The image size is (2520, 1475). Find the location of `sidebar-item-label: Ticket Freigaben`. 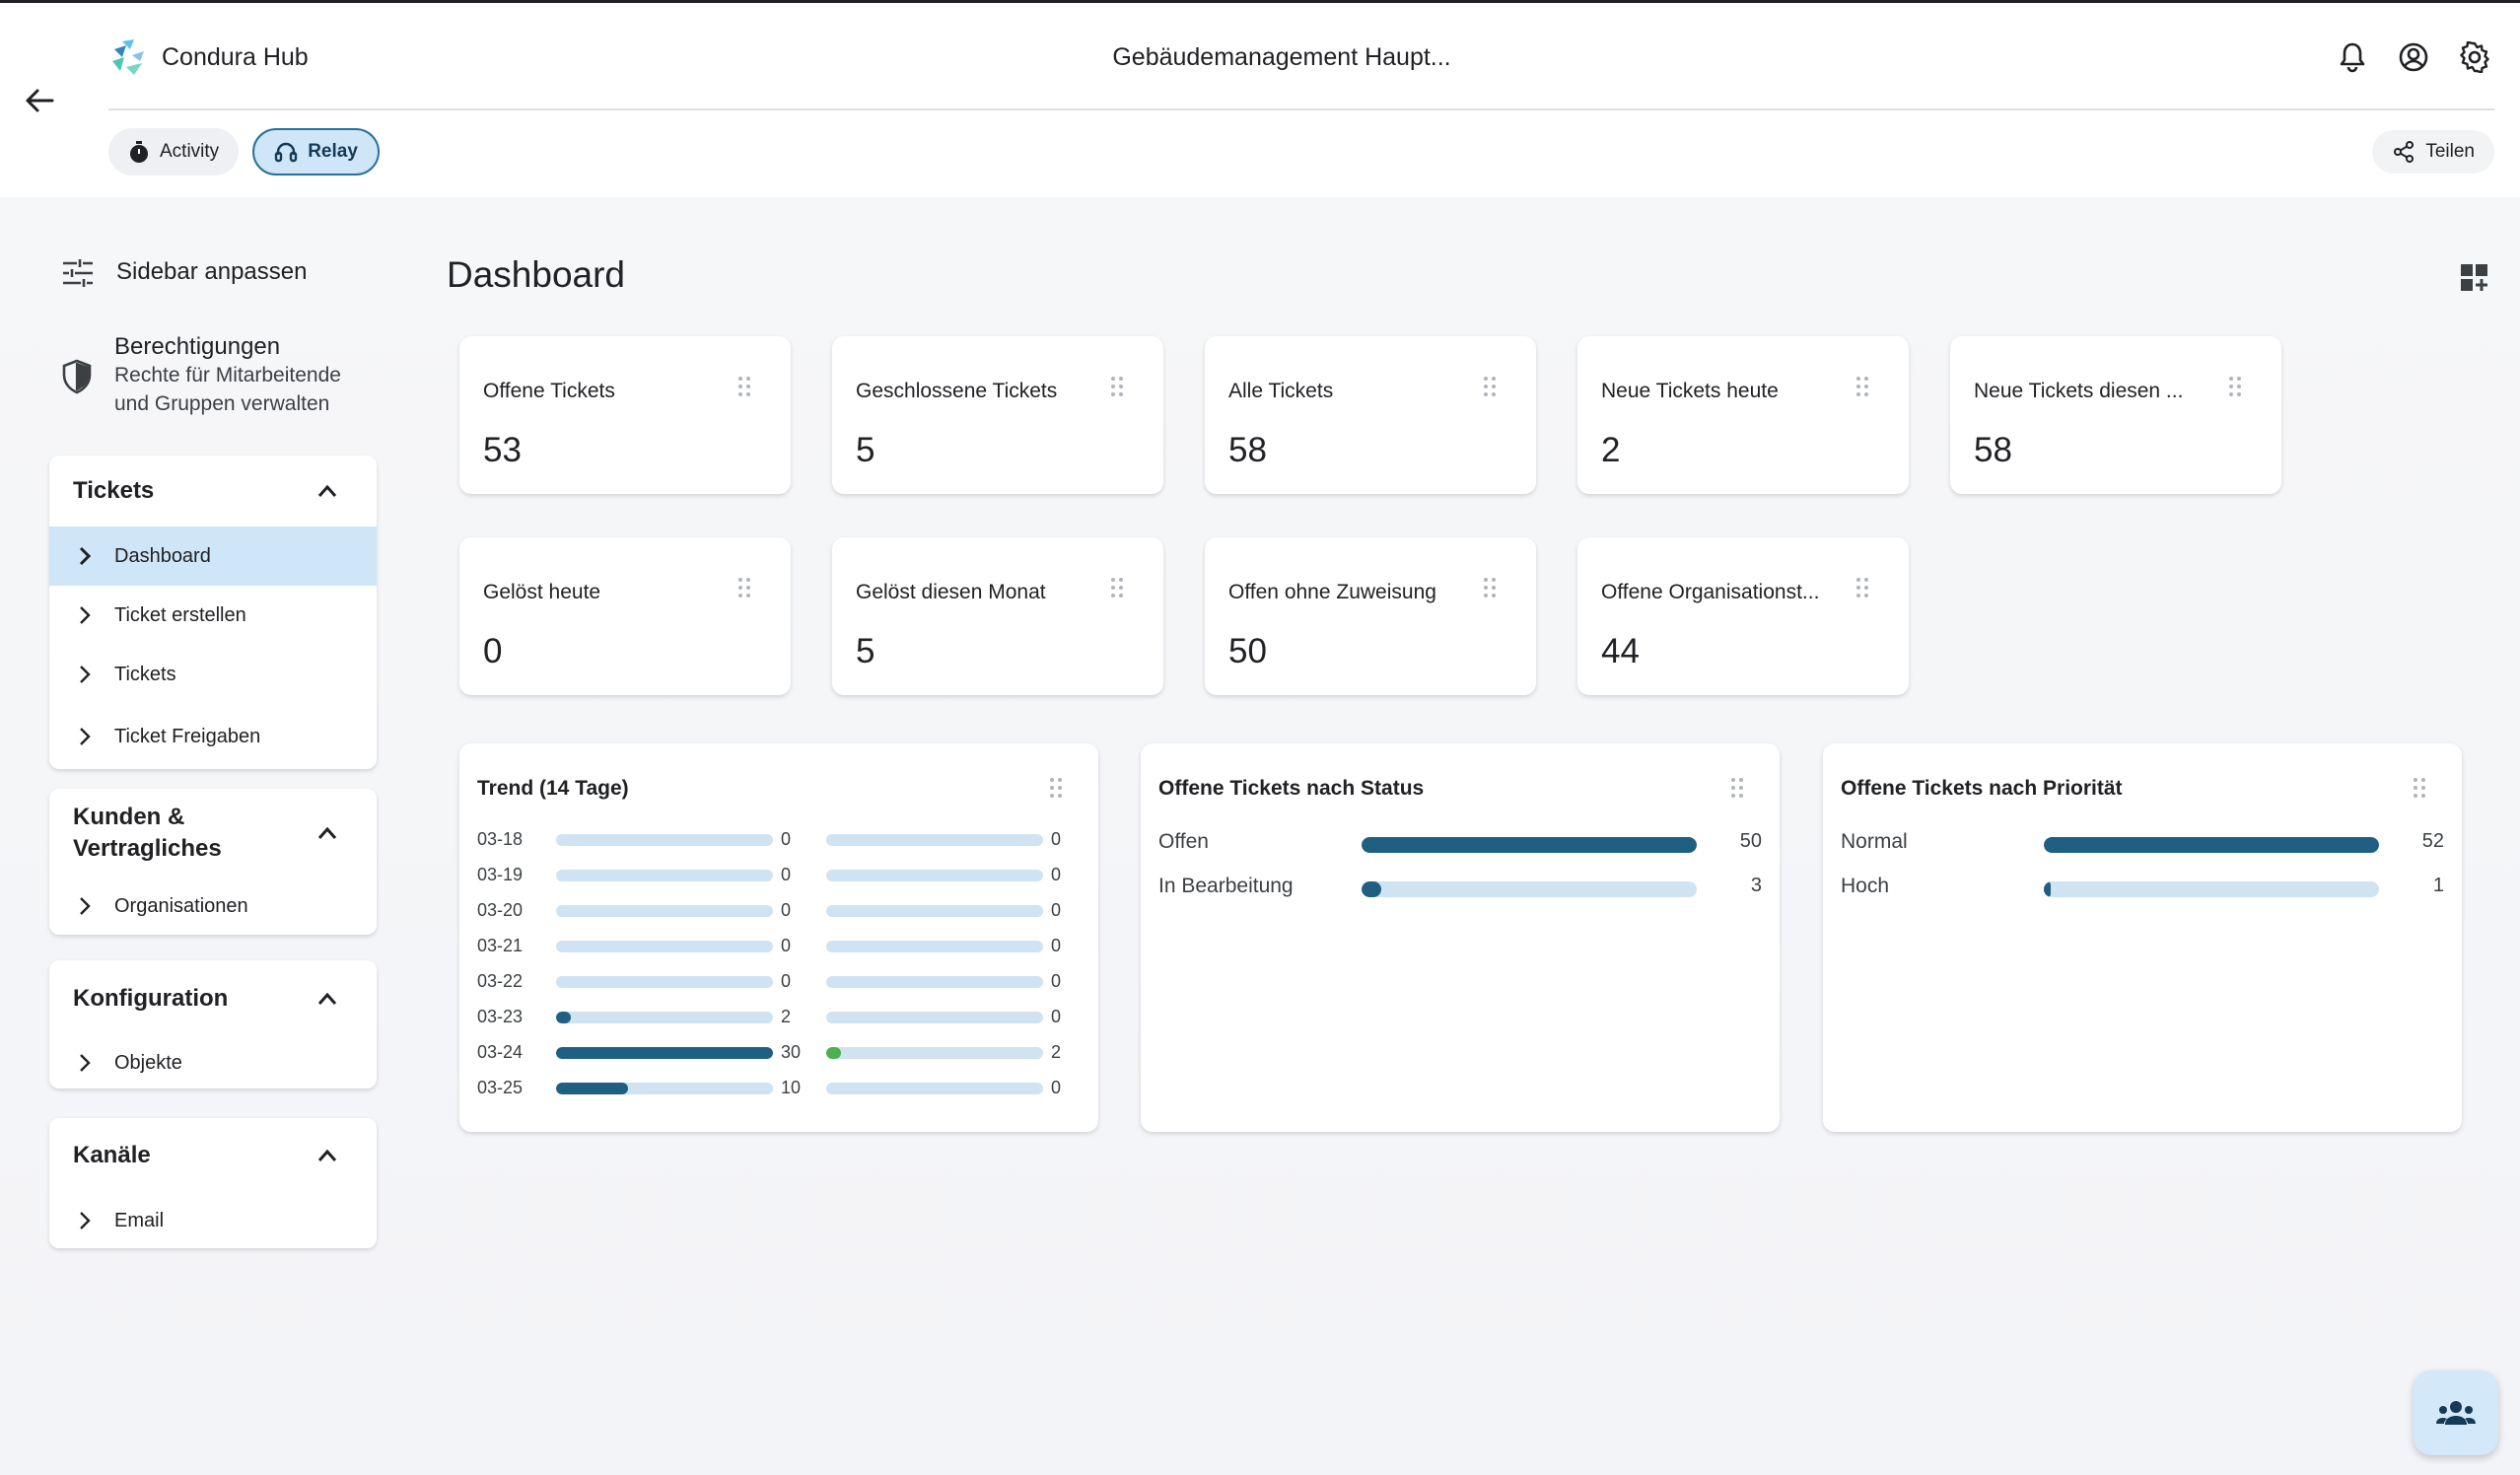

sidebar-item-label: Ticket Freigaben is located at coordinates (187, 736).